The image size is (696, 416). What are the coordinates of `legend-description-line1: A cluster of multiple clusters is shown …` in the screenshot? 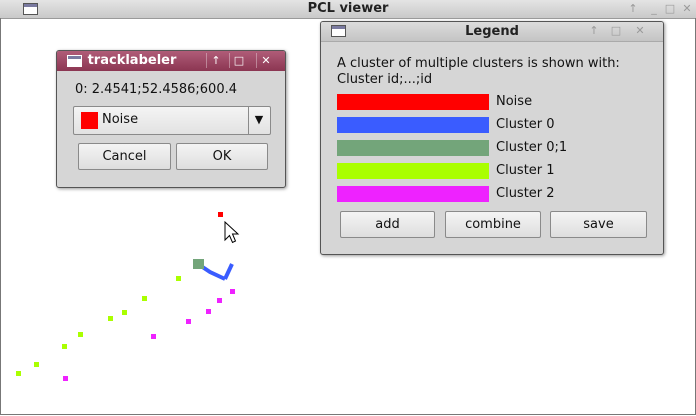 It's located at (478, 63).